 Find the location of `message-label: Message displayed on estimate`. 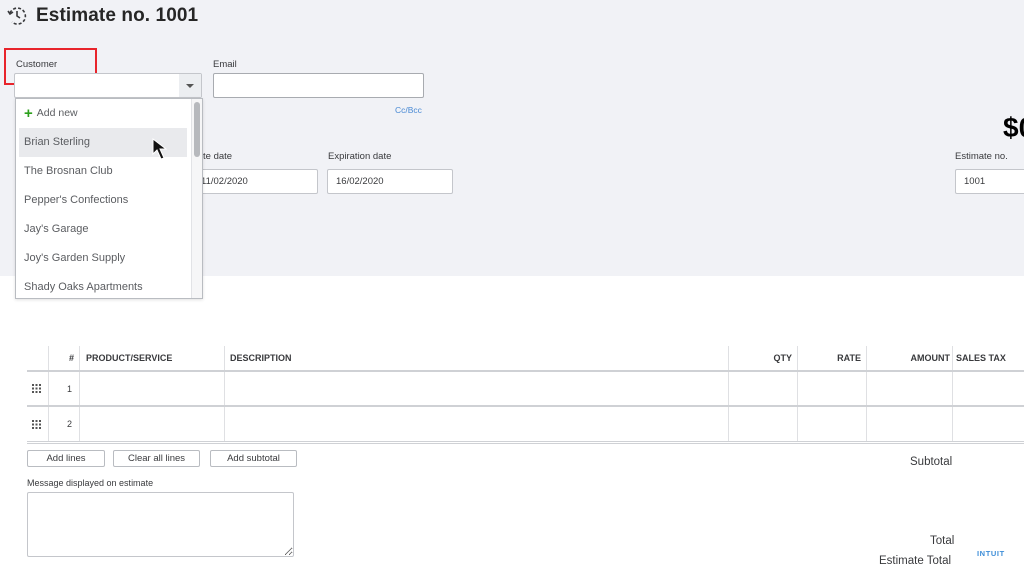

message-label: Message displayed on estimate is located at coordinates (90, 483).